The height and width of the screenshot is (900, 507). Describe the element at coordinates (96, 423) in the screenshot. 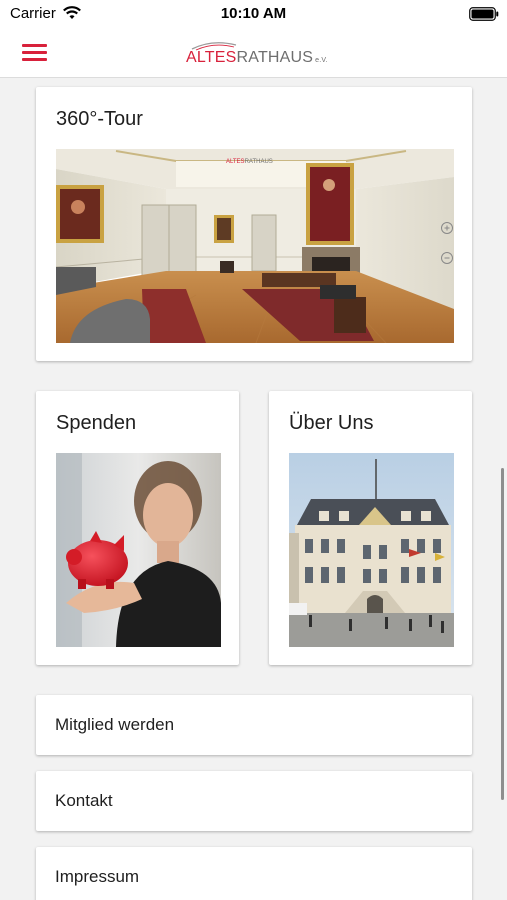

I see `spenden-card-title: Spenden` at that location.